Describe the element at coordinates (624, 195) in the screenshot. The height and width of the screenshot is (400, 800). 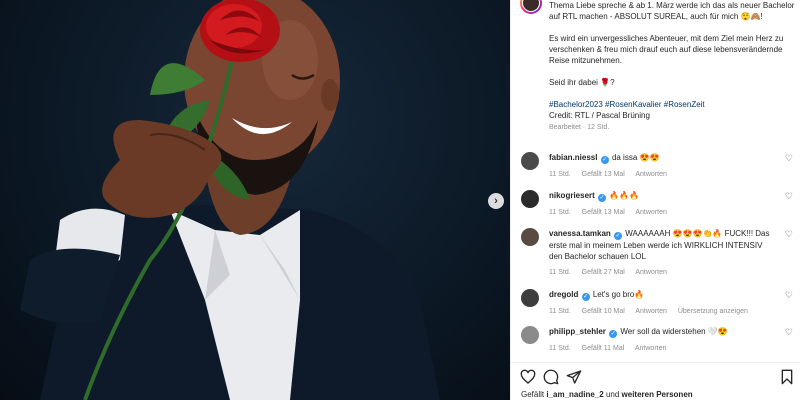
I see `comment-text: 🔥🔥🔥` at that location.